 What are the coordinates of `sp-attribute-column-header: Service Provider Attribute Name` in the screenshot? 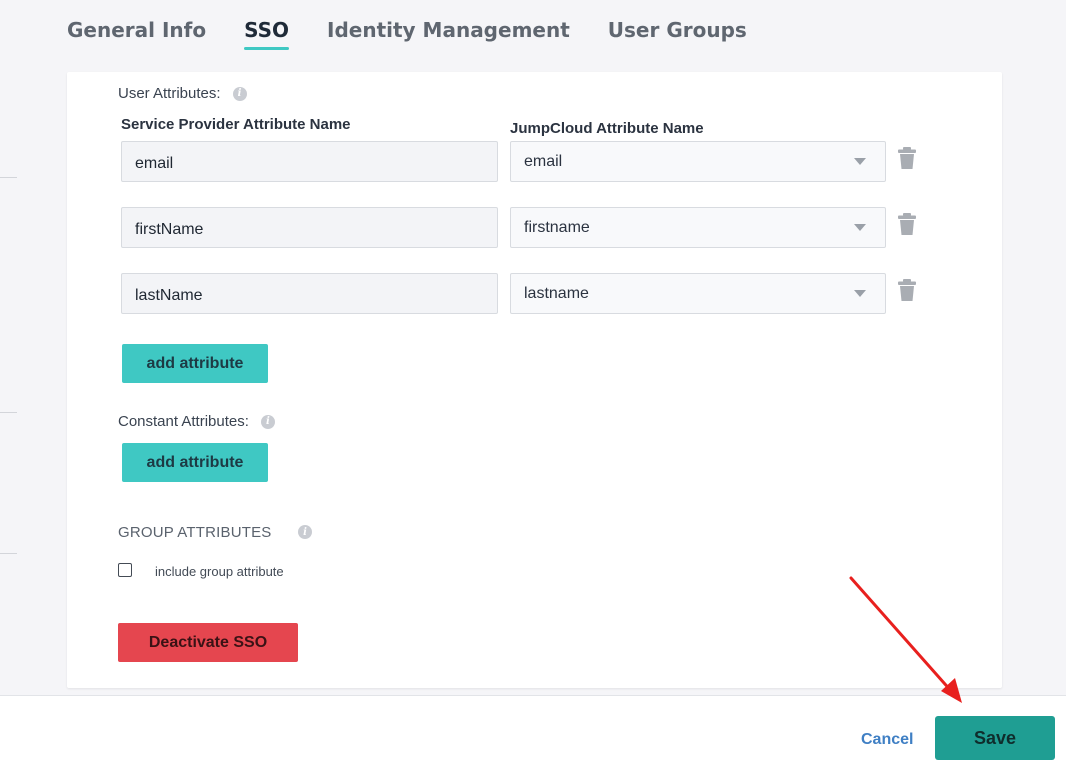 It's located at (236, 124).